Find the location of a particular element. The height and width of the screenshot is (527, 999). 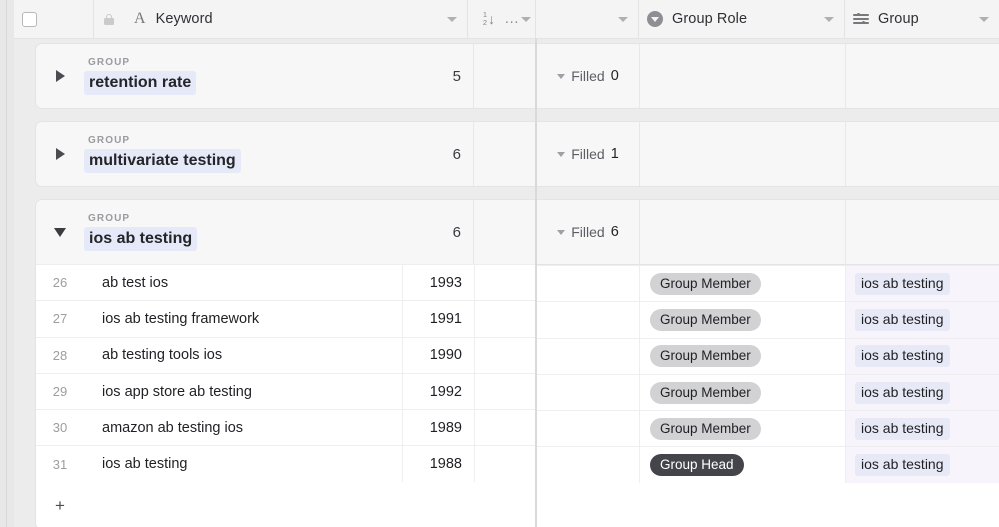

select-all-checkbox is located at coordinates (29, 19).